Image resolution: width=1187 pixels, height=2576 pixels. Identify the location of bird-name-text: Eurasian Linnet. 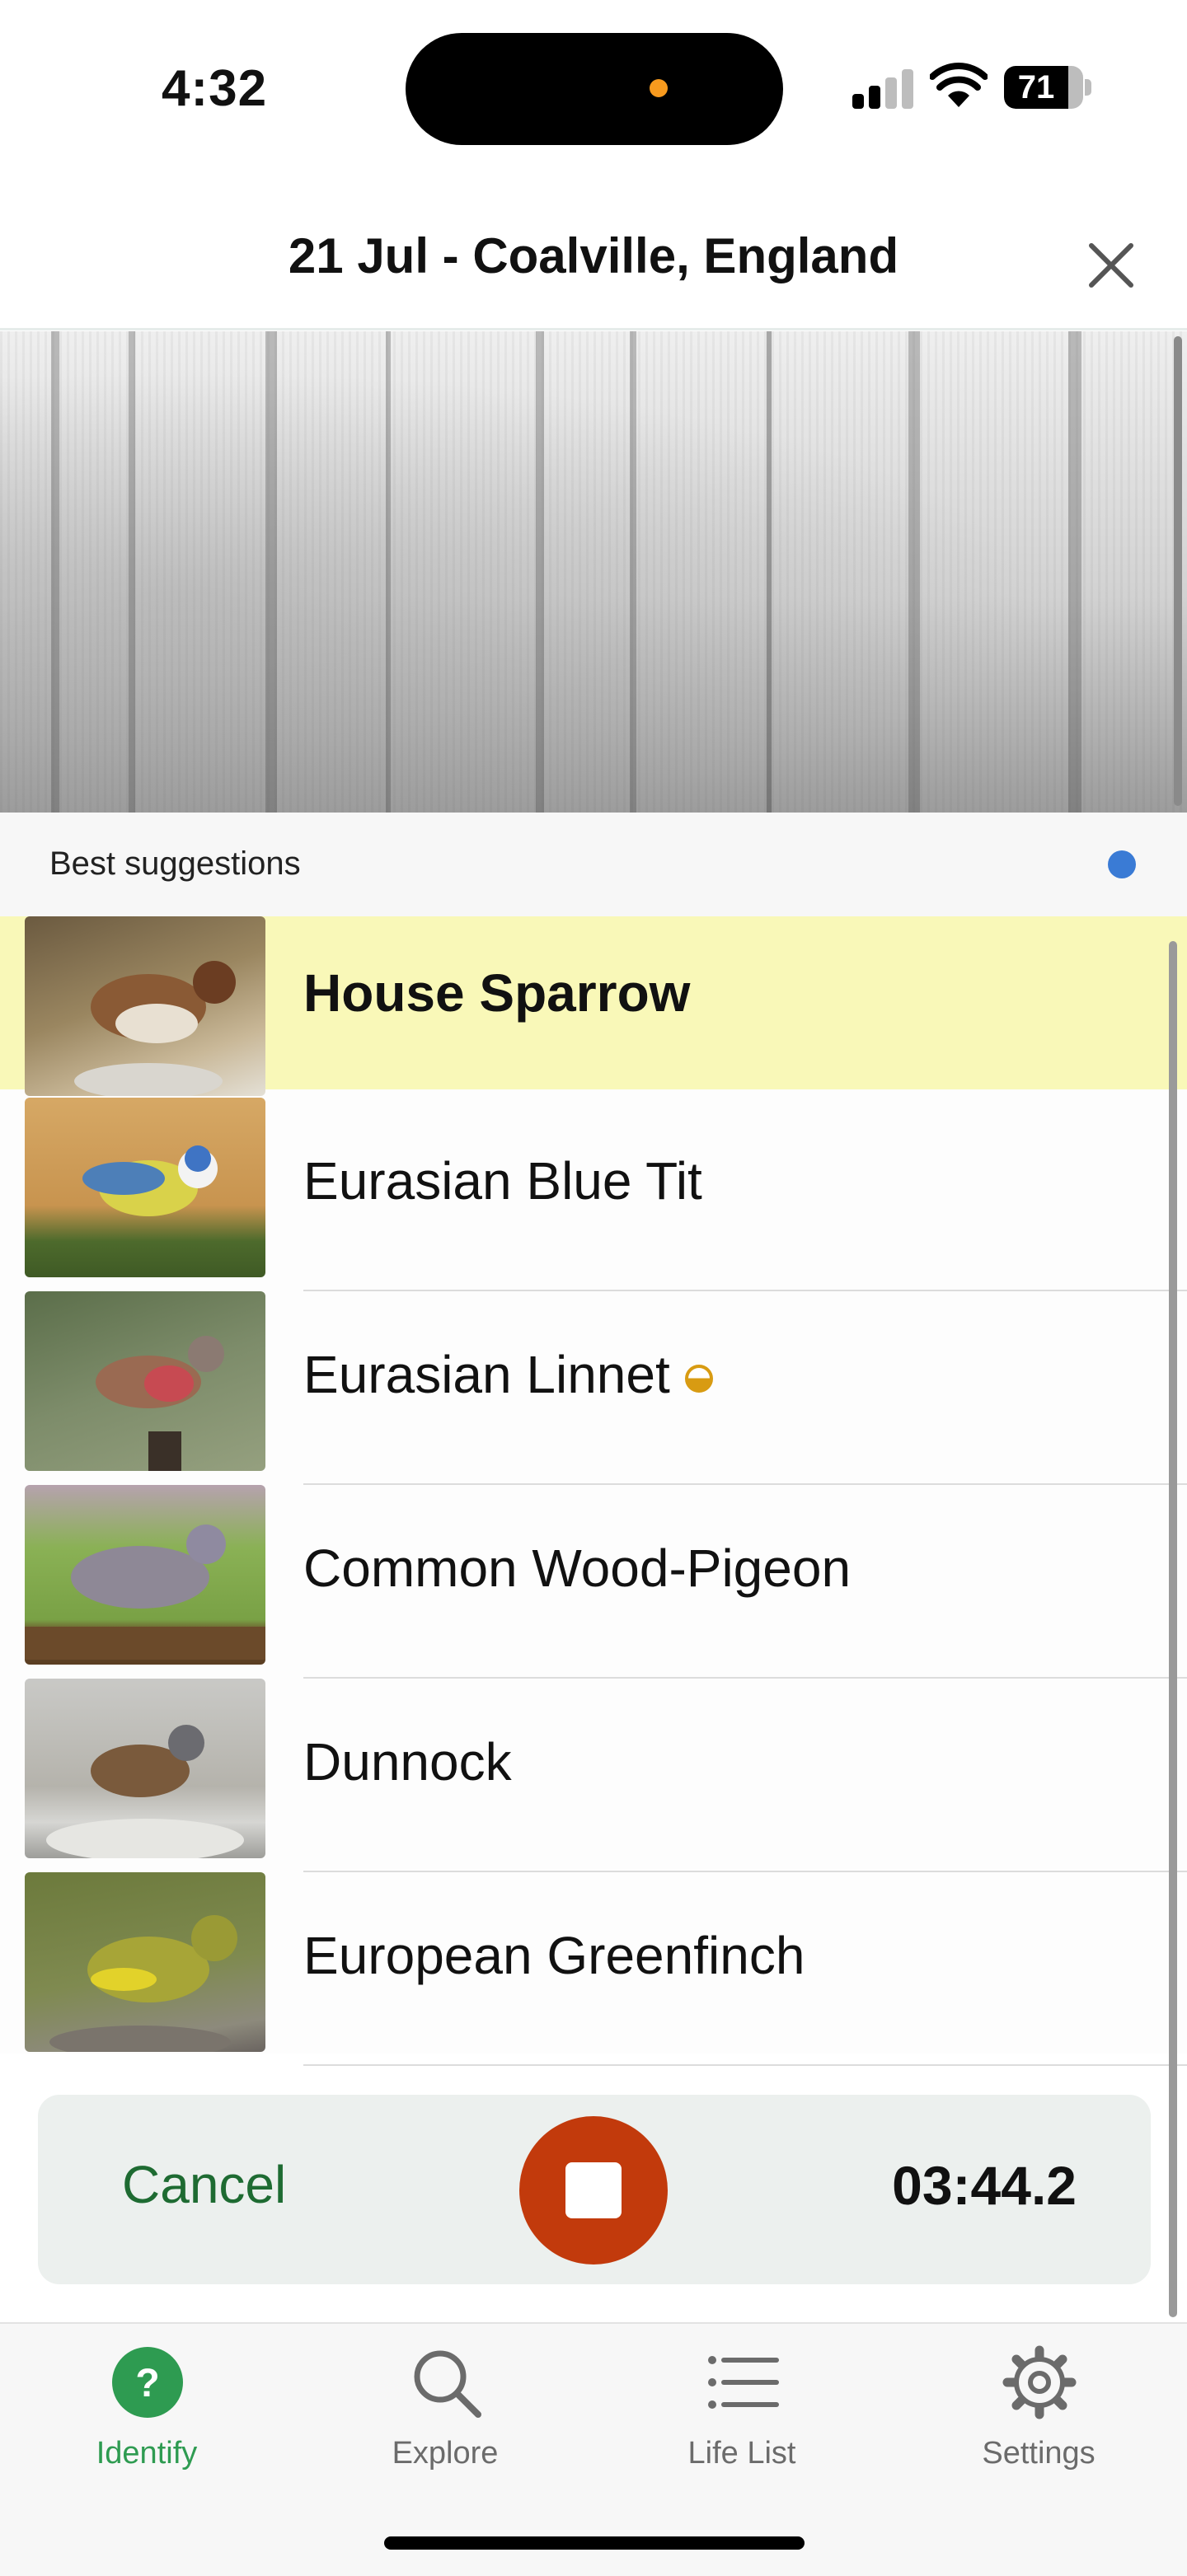
(486, 1374).